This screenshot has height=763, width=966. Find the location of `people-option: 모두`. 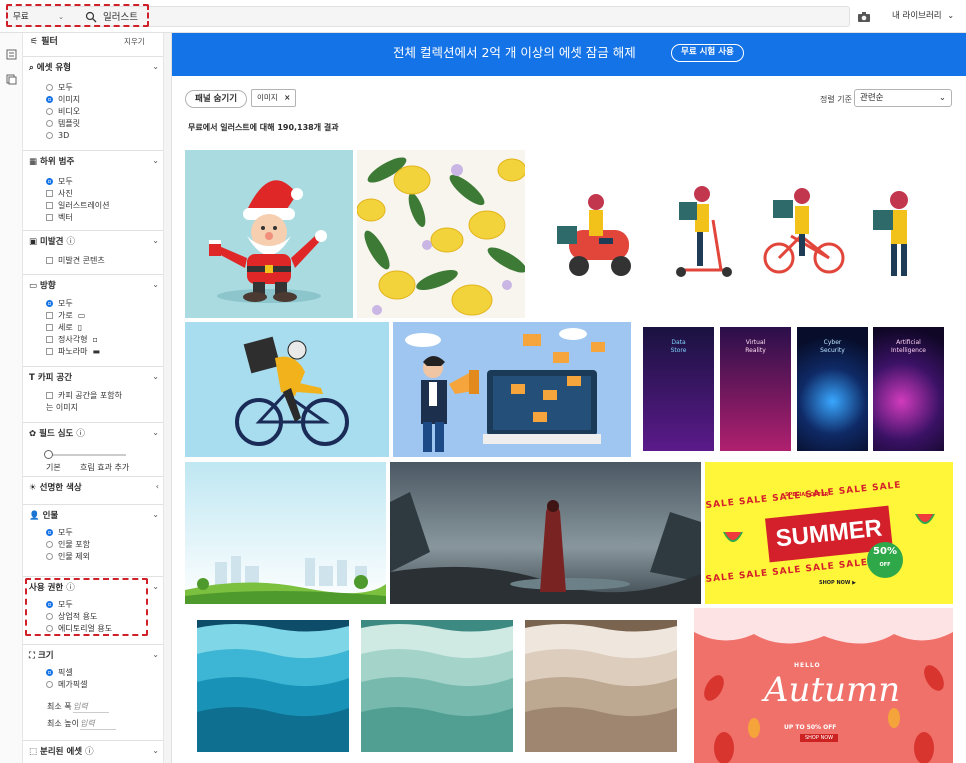

people-option: 모두 is located at coordinates (59, 532).